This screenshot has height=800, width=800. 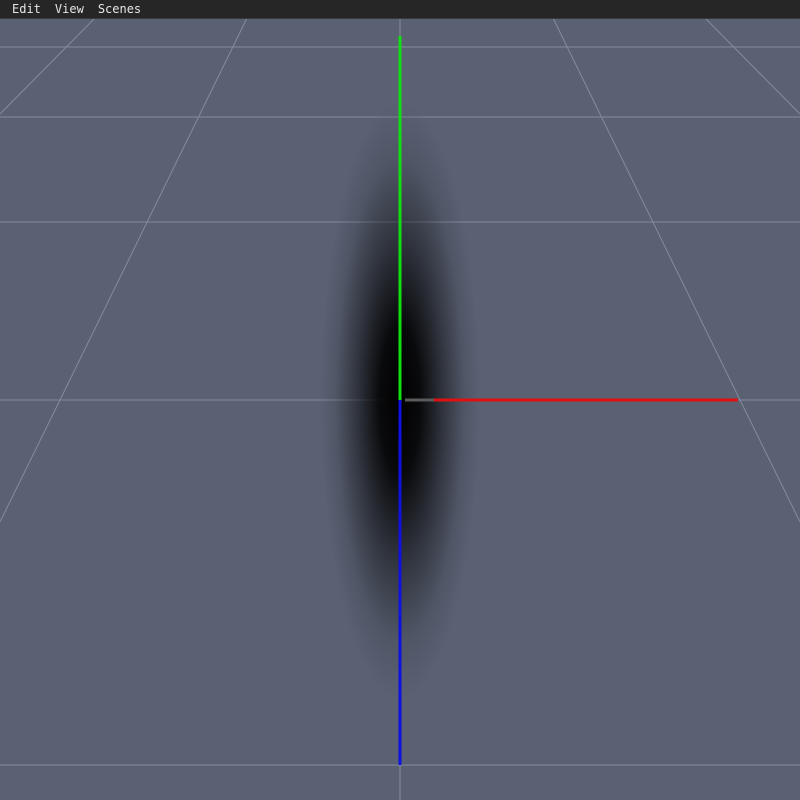 I want to click on menu-bar: Edit View Scenes, so click(x=400, y=9).